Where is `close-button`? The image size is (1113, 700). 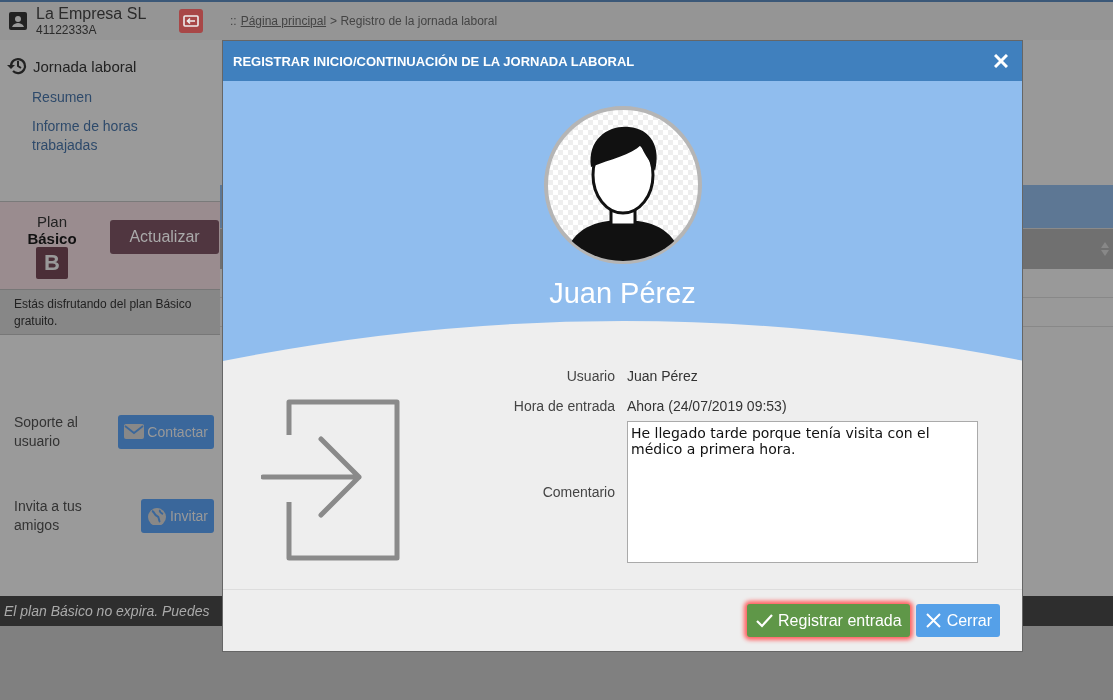 close-button is located at coordinates (1001, 61).